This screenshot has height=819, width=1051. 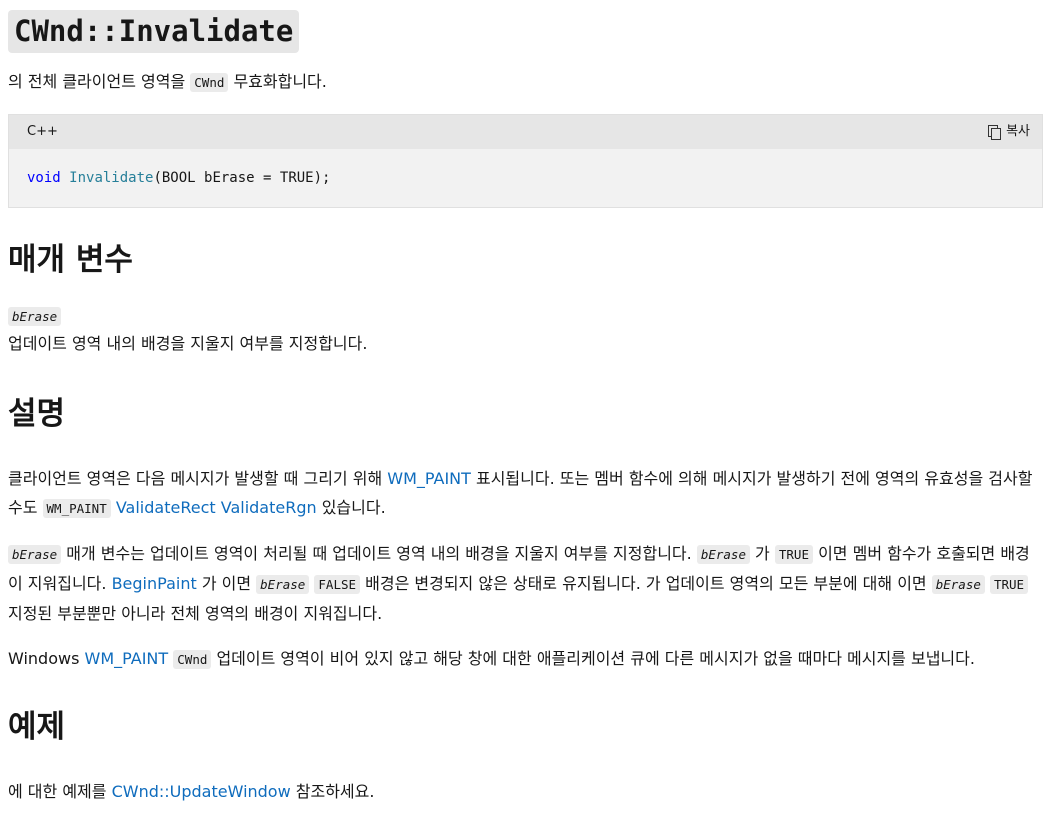 I want to click on remarks-heading: 설명, so click(x=37, y=414).